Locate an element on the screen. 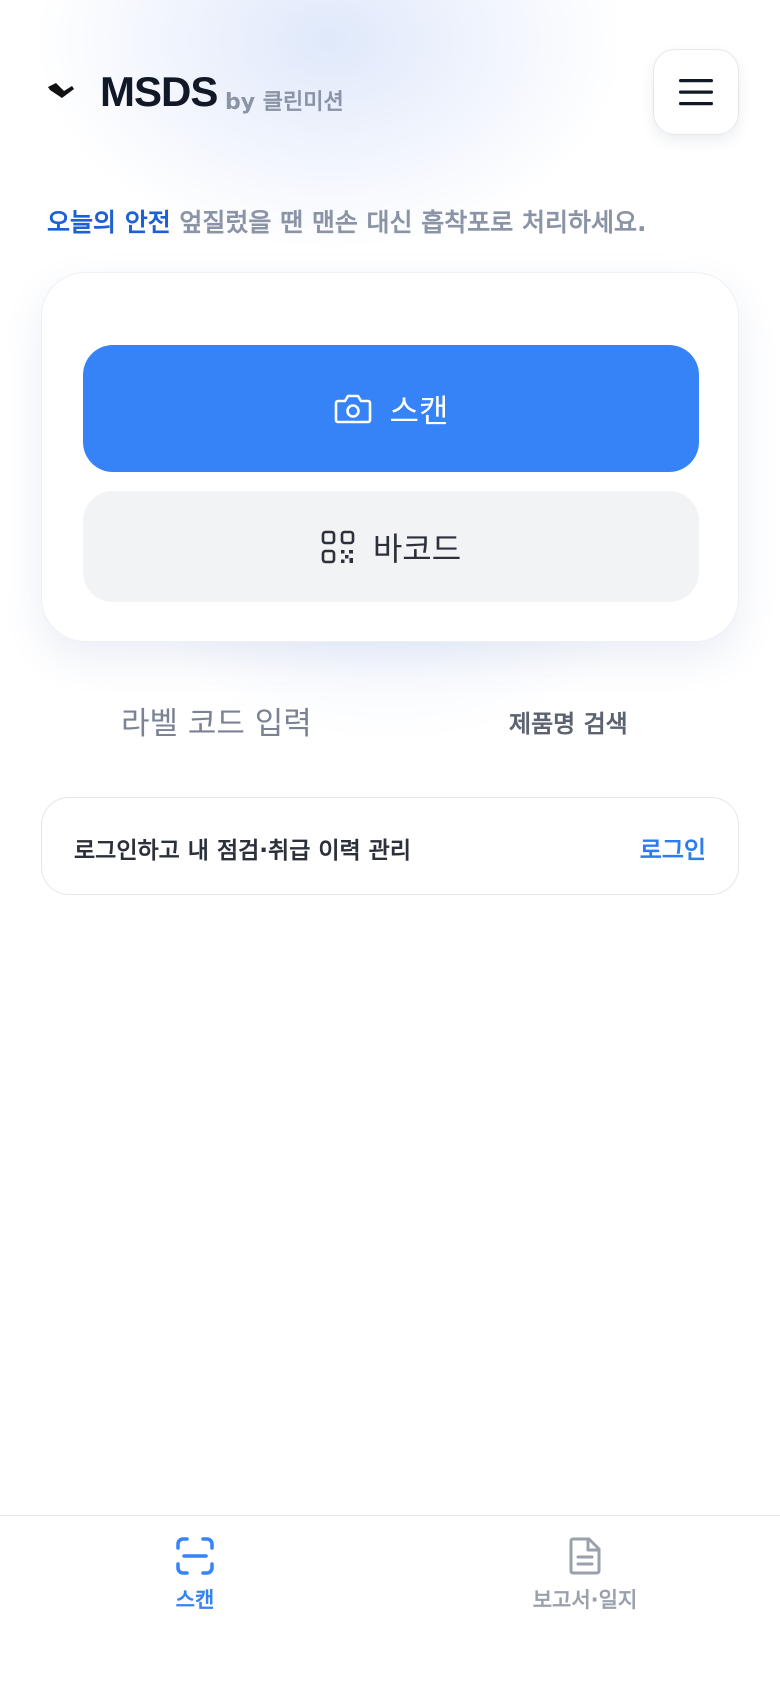 This screenshot has width=780, height=1688. safety-tip: 오늘의 안전 엎질렀을 땐 맨손 대신 흡착포로 처리하세요. is located at coordinates (346, 221).